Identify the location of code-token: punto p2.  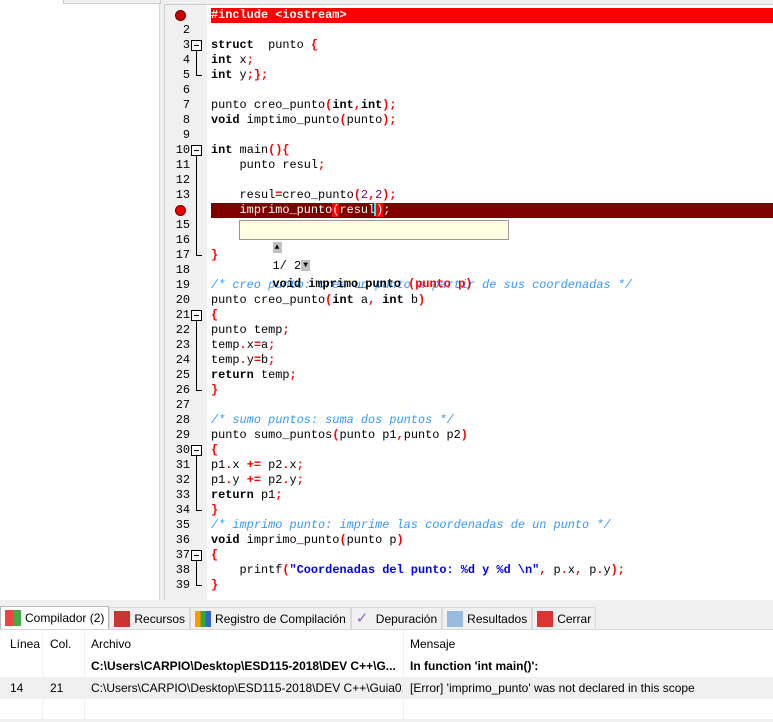
(432, 435).